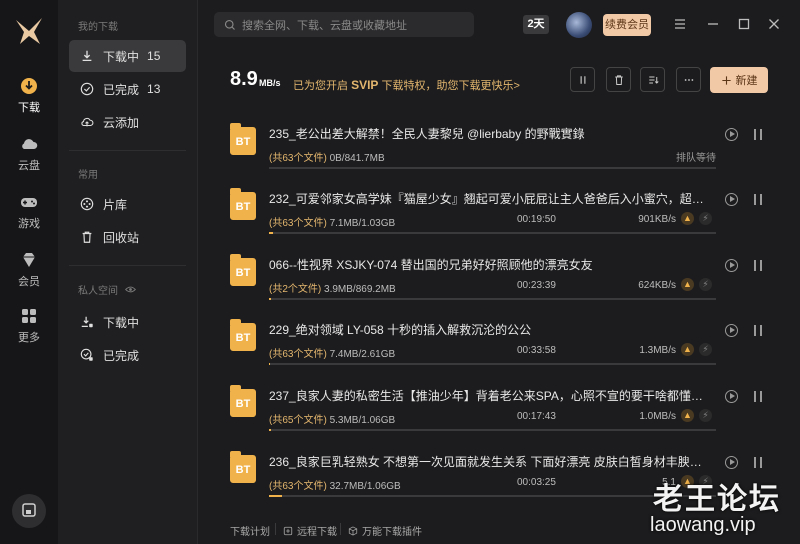 Image resolution: width=800 pixels, height=544 pixels. Describe the element at coordinates (270, 83) in the screenshot. I see `total-speed-unit: MB/s` at that location.